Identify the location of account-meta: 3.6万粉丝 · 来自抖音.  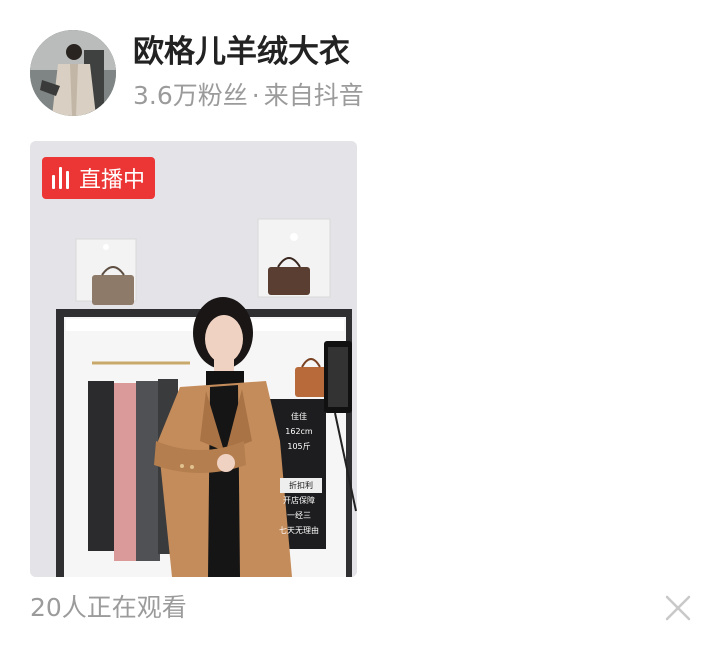
(248, 96).